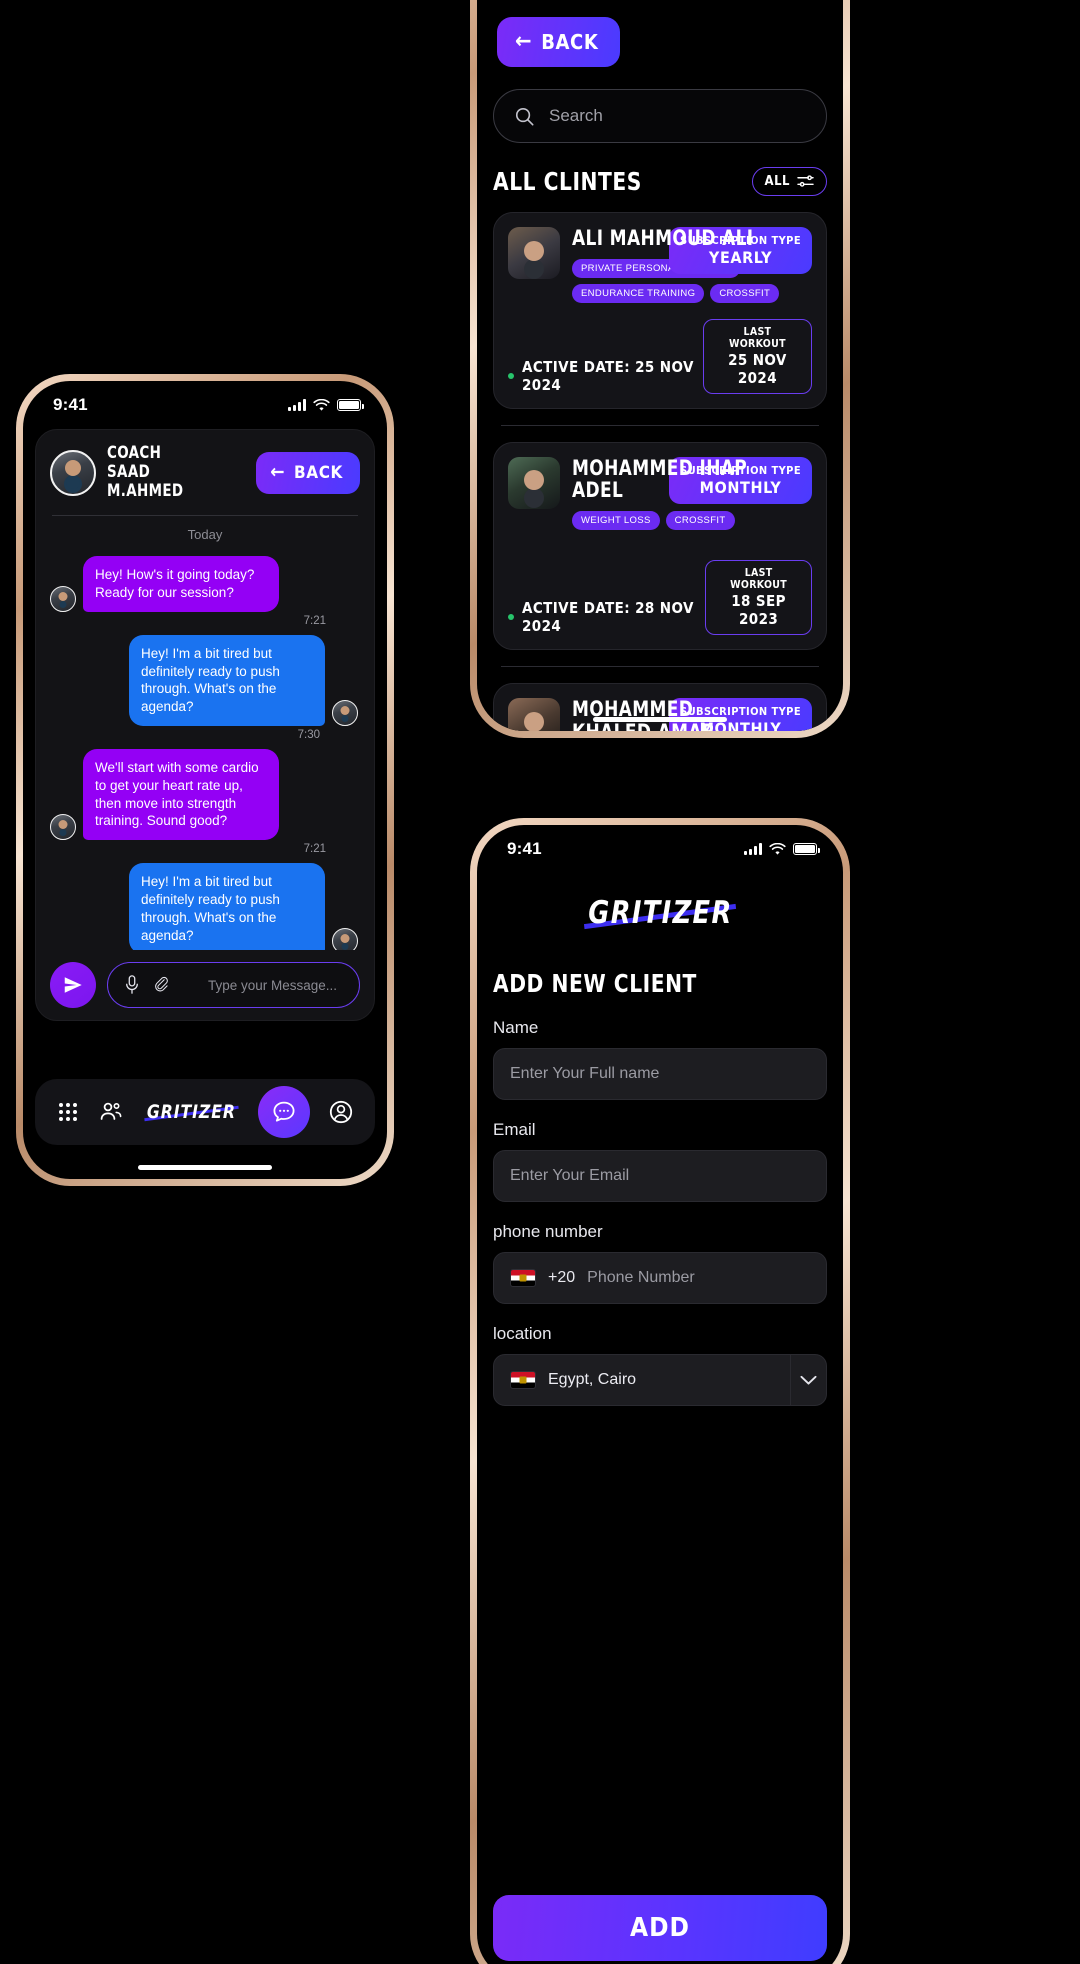 Image resolution: width=1080 pixels, height=1964 pixels. Describe the element at coordinates (511, 617) in the screenshot. I see `status-dot` at that location.